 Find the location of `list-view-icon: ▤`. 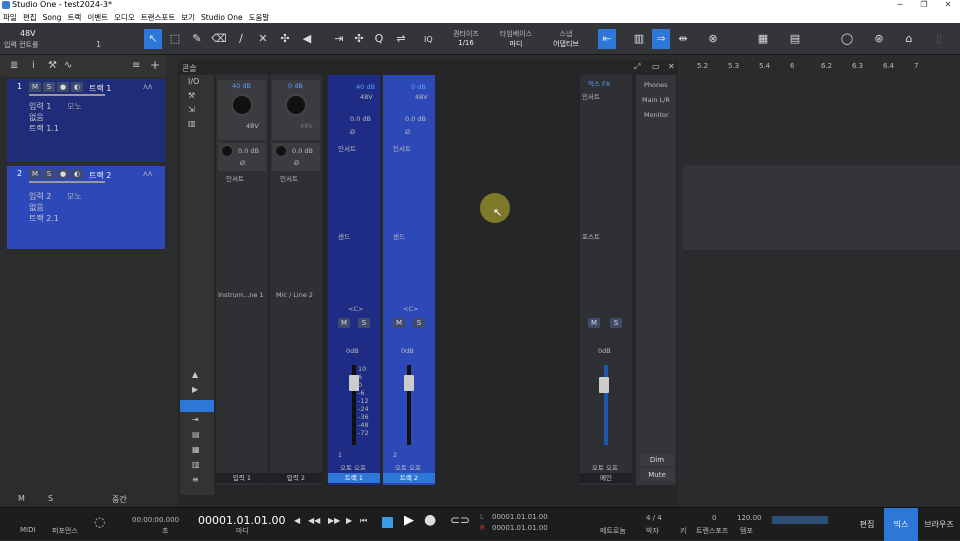

list-view-icon: ▤ is located at coordinates (196, 434).